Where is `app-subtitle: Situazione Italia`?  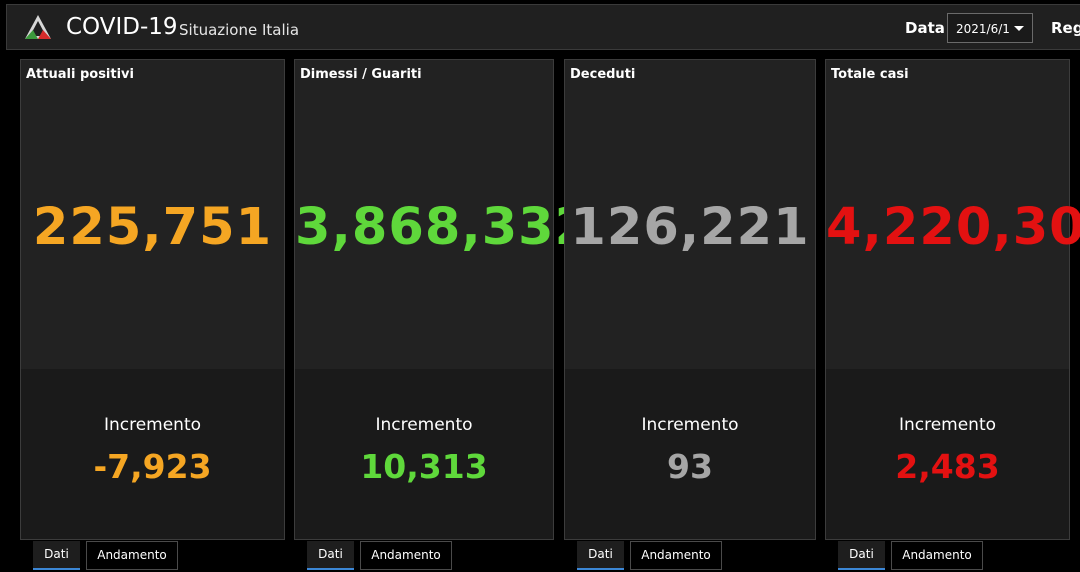 app-subtitle: Situazione Italia is located at coordinates (239, 30).